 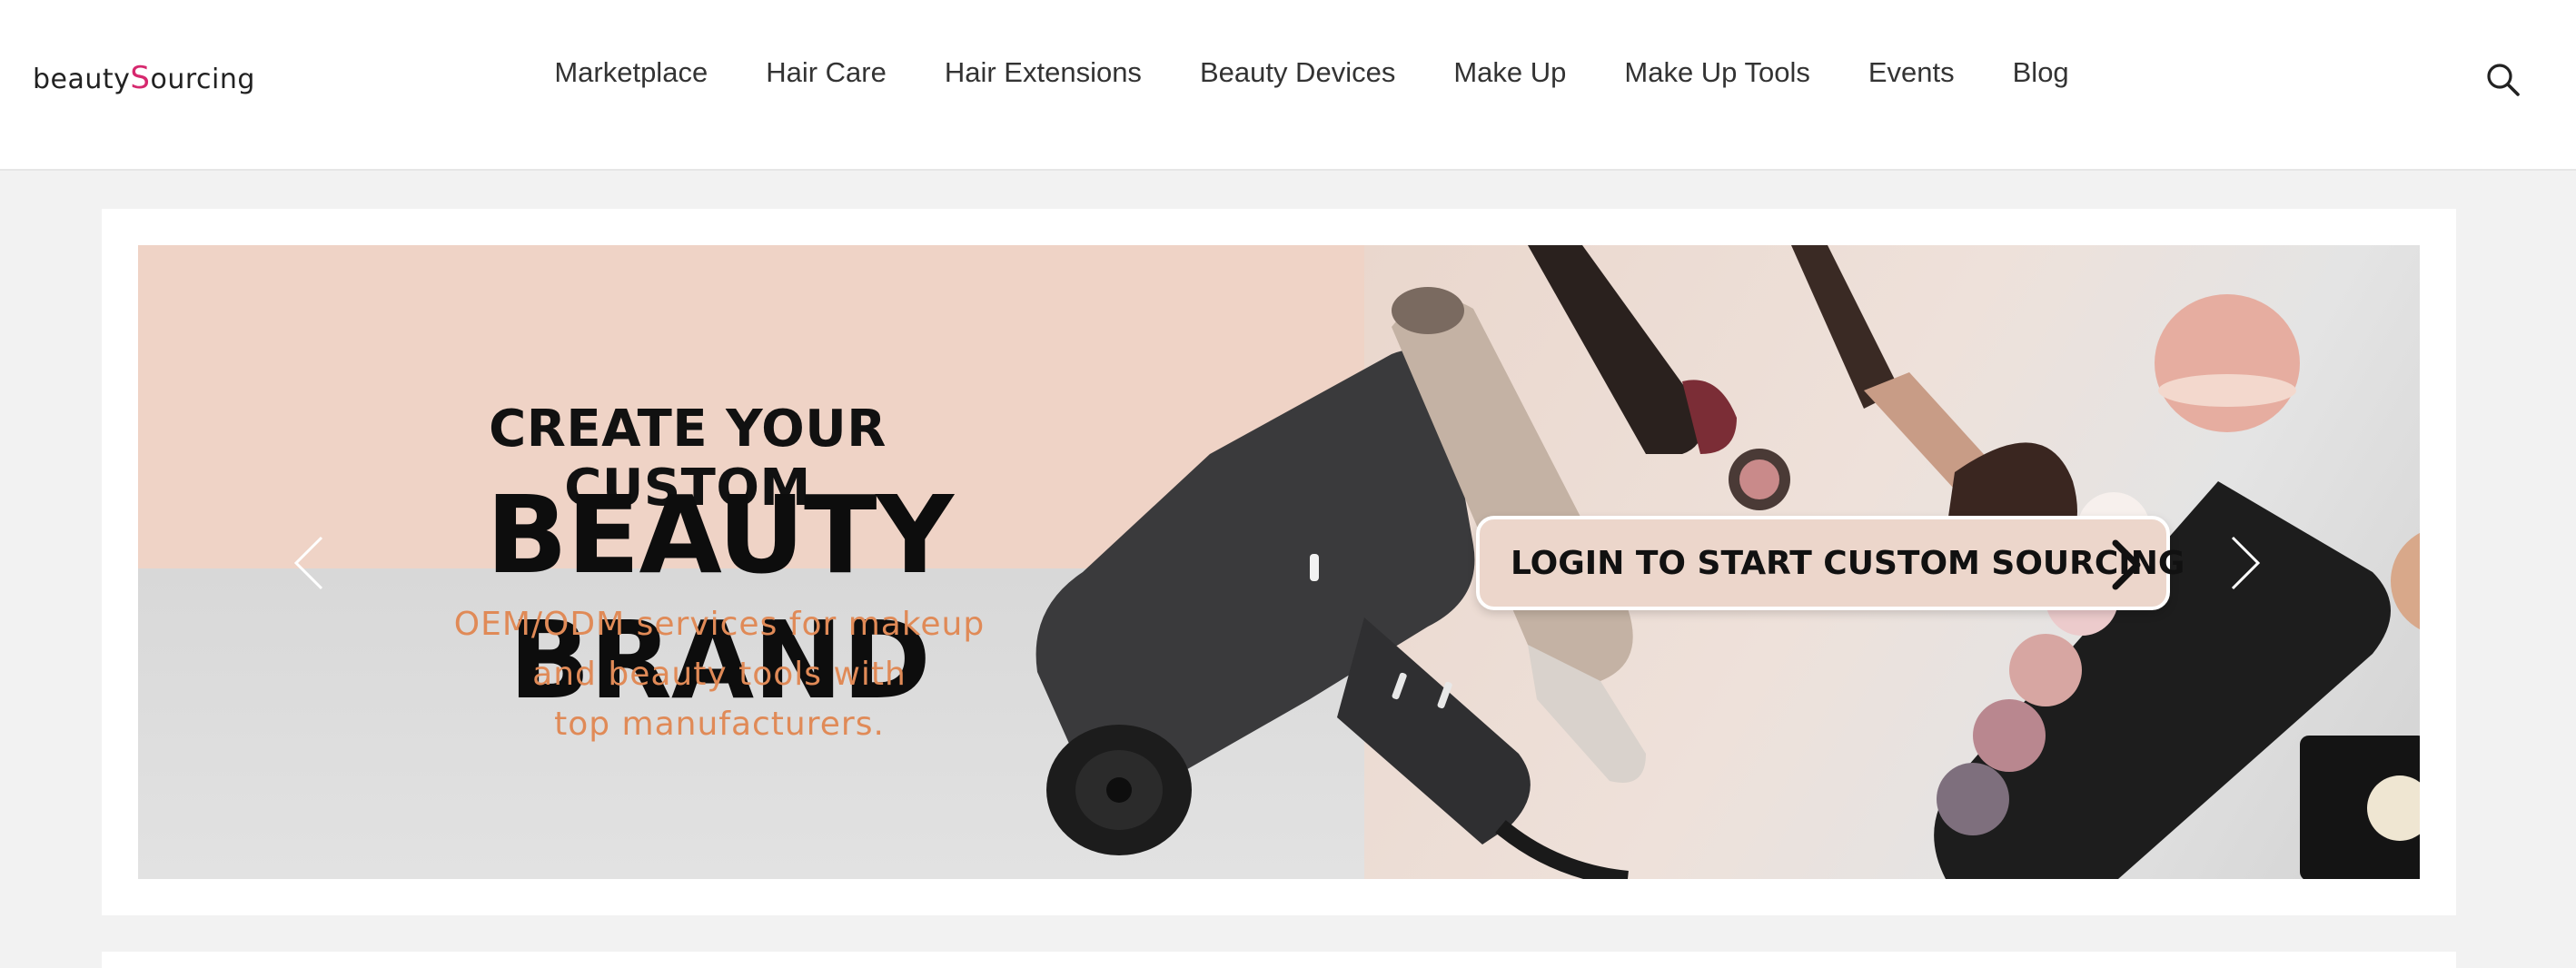 I want to click on nav-item-blog: Blog, so click(x=2041, y=72).